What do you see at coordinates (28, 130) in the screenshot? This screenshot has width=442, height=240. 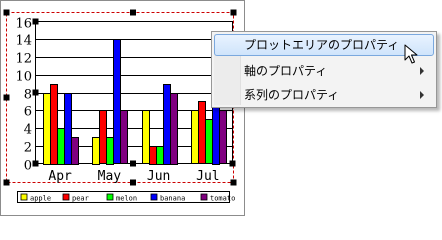 I see `y-tick-label: 4` at bounding box center [28, 130].